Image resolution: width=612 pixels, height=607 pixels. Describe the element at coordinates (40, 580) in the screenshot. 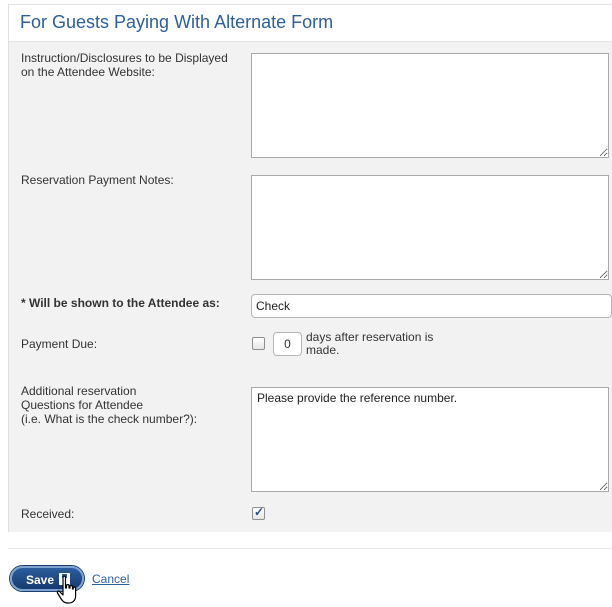

I see `save-button-label: Save` at that location.